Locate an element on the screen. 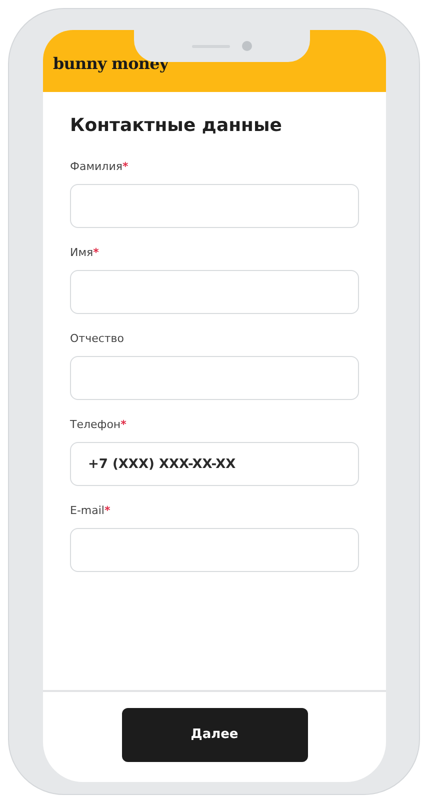  field-label: Телефон* is located at coordinates (99, 425).